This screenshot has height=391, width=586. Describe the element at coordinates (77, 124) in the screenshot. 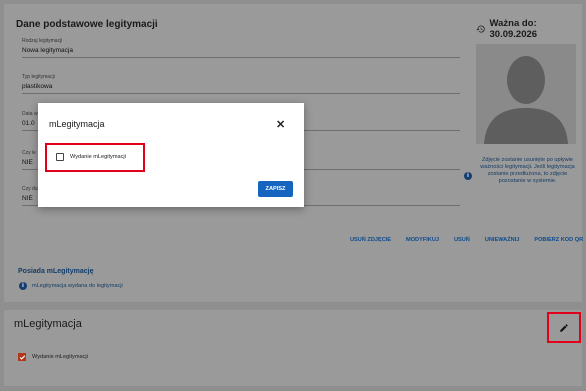

I see `dialog-title: mLegitymacja` at that location.